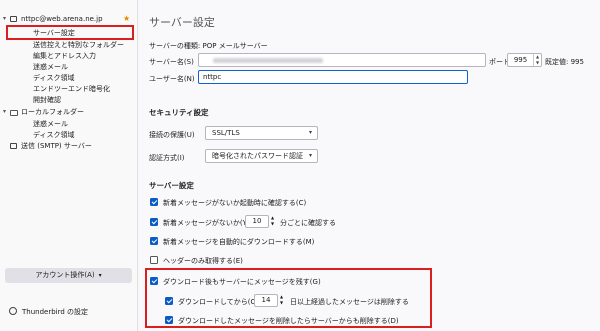 The image size is (600, 331). What do you see at coordinates (537, 60) in the screenshot?
I see `port-spinner: ▲ ▼` at bounding box center [537, 60].